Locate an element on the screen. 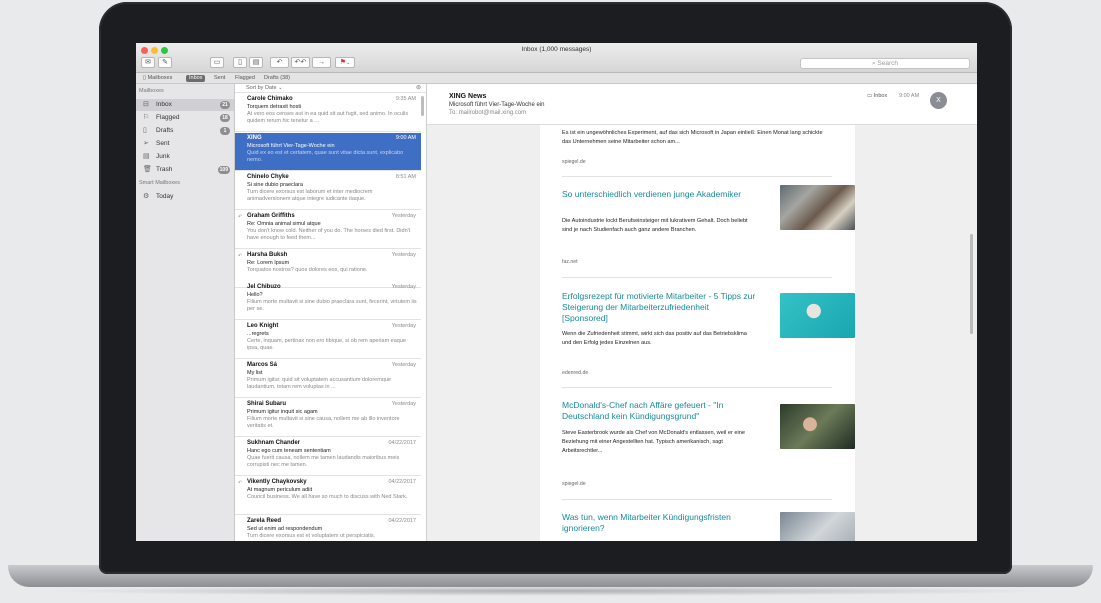 The height and width of the screenshot is (603, 1101). trash-icon: ▯ is located at coordinates (240, 62).